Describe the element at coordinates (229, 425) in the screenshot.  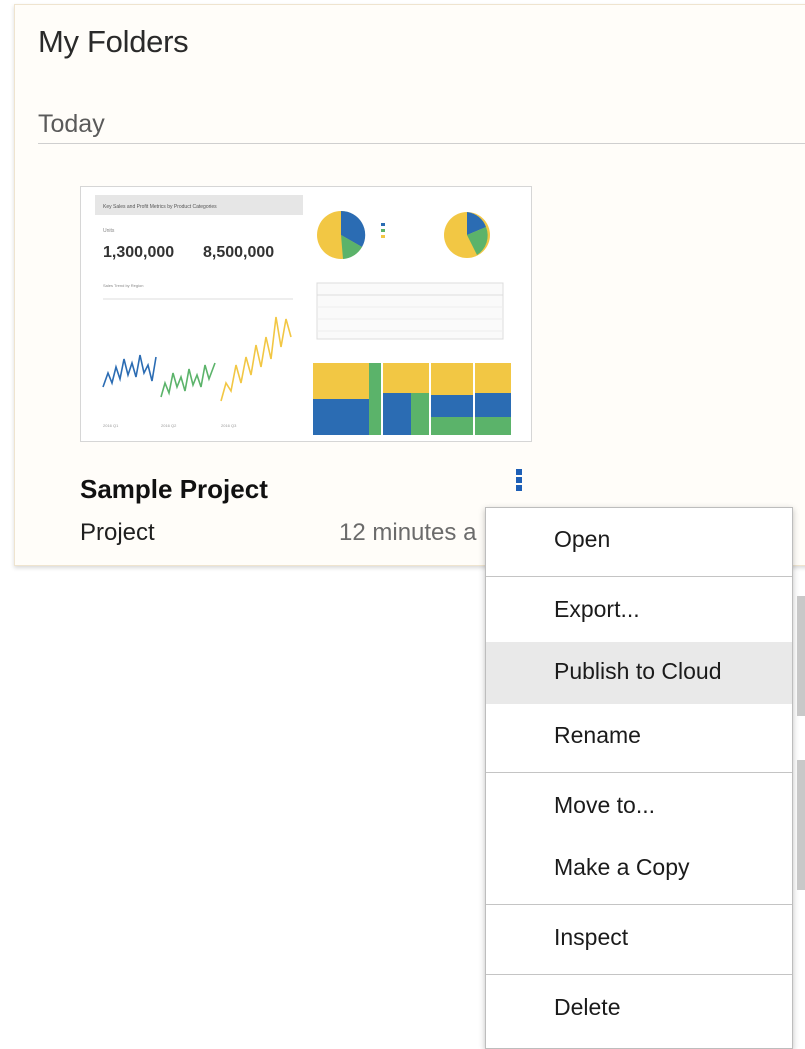
I see `svg-text: 2016 Q3` at that location.